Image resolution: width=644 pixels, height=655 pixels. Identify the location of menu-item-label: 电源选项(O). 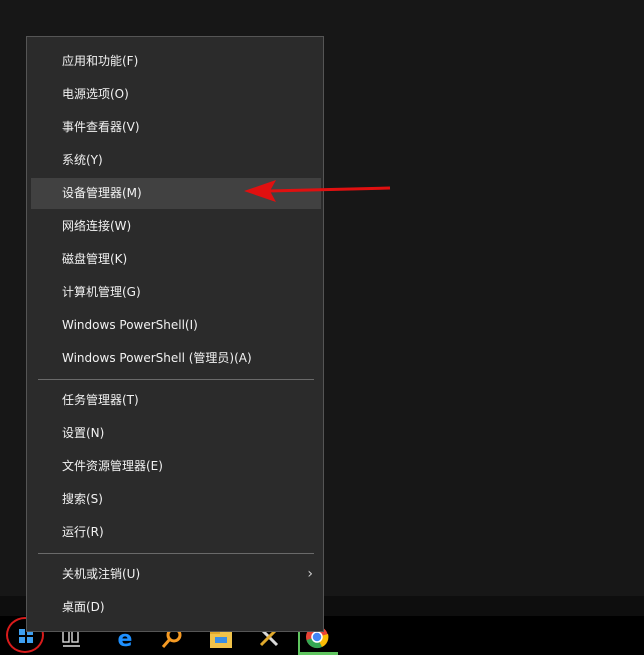
(95, 94).